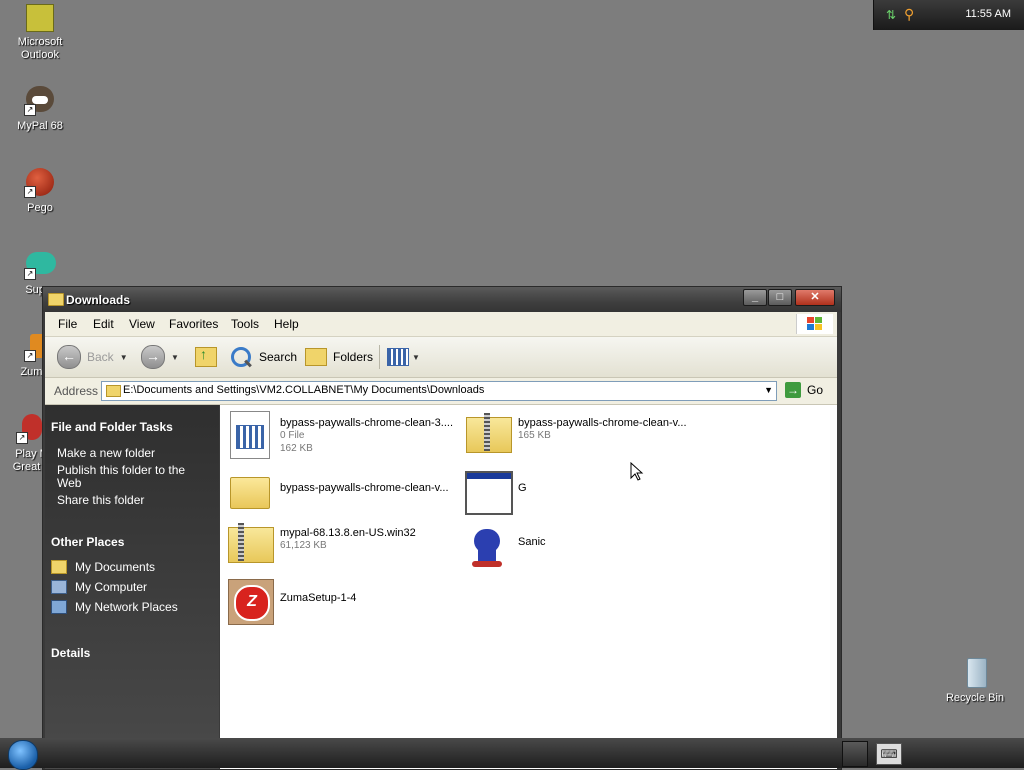 Image resolution: width=1024 pixels, height=770 pixels. Describe the element at coordinates (442, 299) in the screenshot. I see `title-bar: Downloads _ □ ✕` at that location.